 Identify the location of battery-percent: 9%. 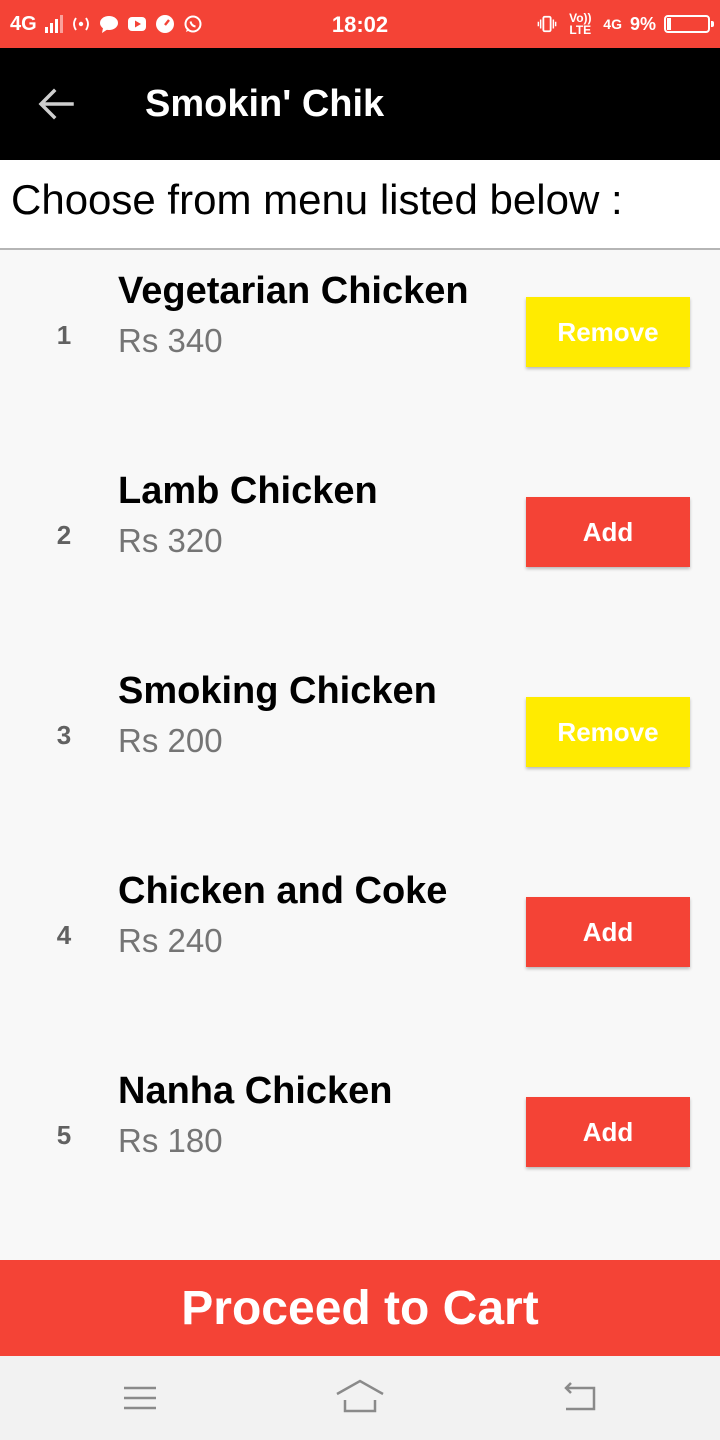
(642, 23).